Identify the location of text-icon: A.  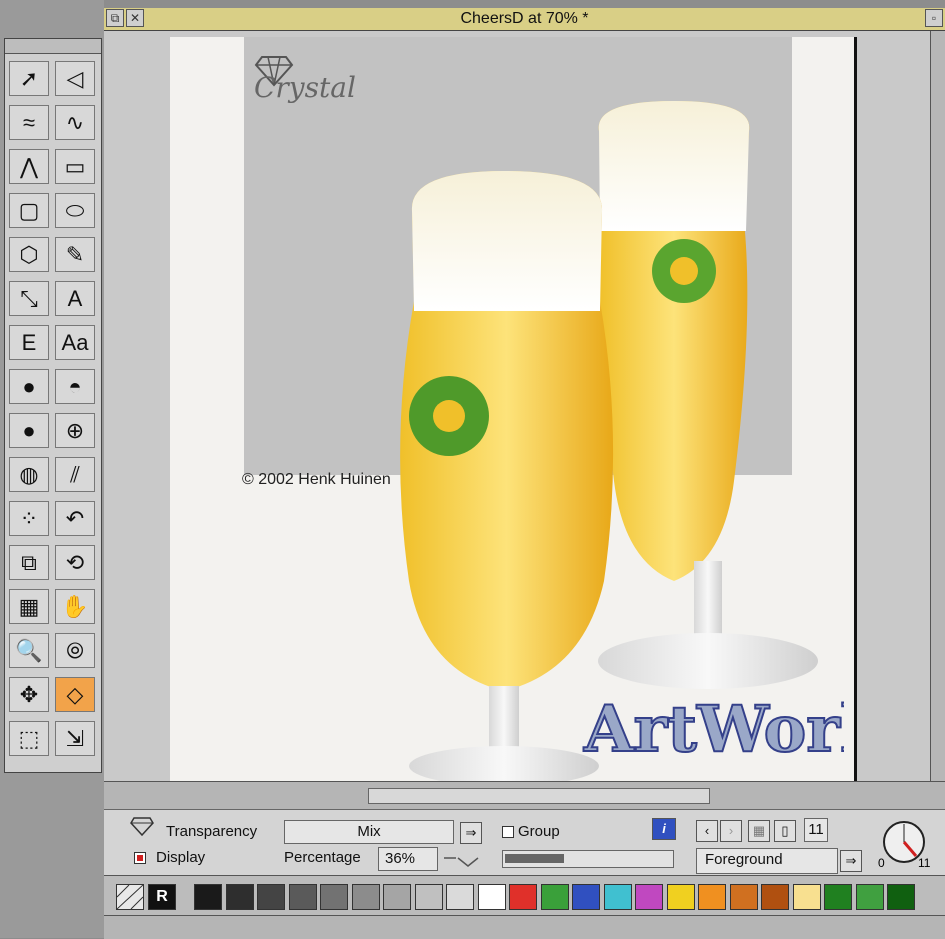
(75, 298).